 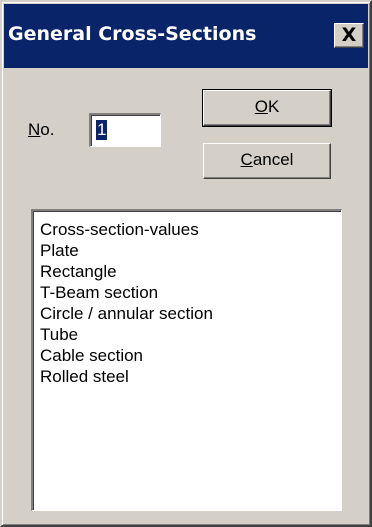 I want to click on list-item: T-Beam section, so click(x=190, y=292).